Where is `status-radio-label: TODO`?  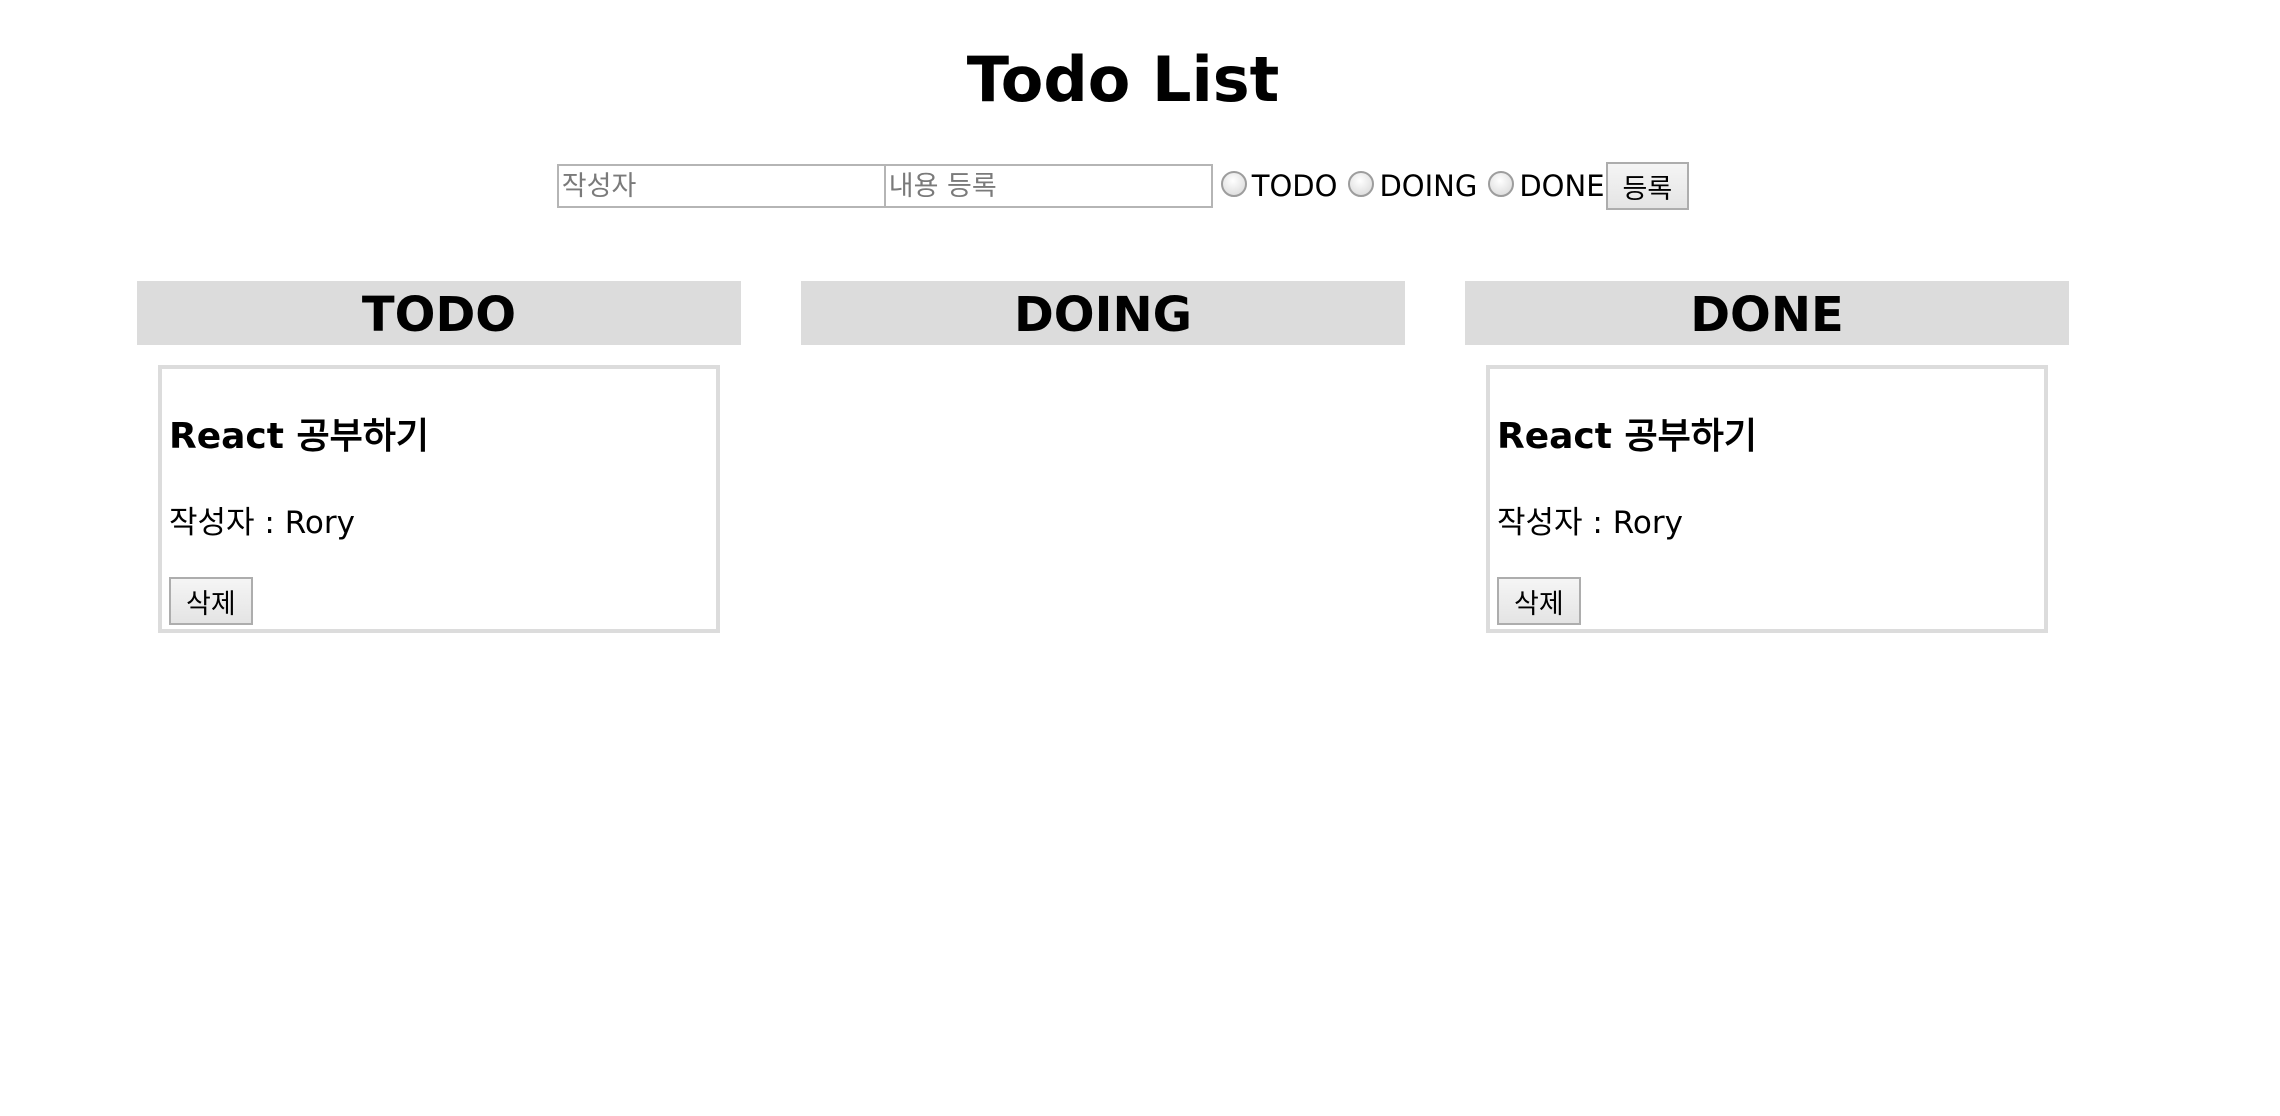
status-radio-label: TODO is located at coordinates (1294, 186).